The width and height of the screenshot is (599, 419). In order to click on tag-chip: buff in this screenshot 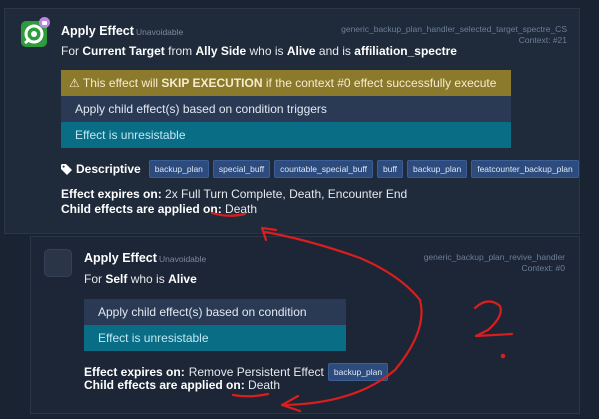, I will do `click(389, 169)`.